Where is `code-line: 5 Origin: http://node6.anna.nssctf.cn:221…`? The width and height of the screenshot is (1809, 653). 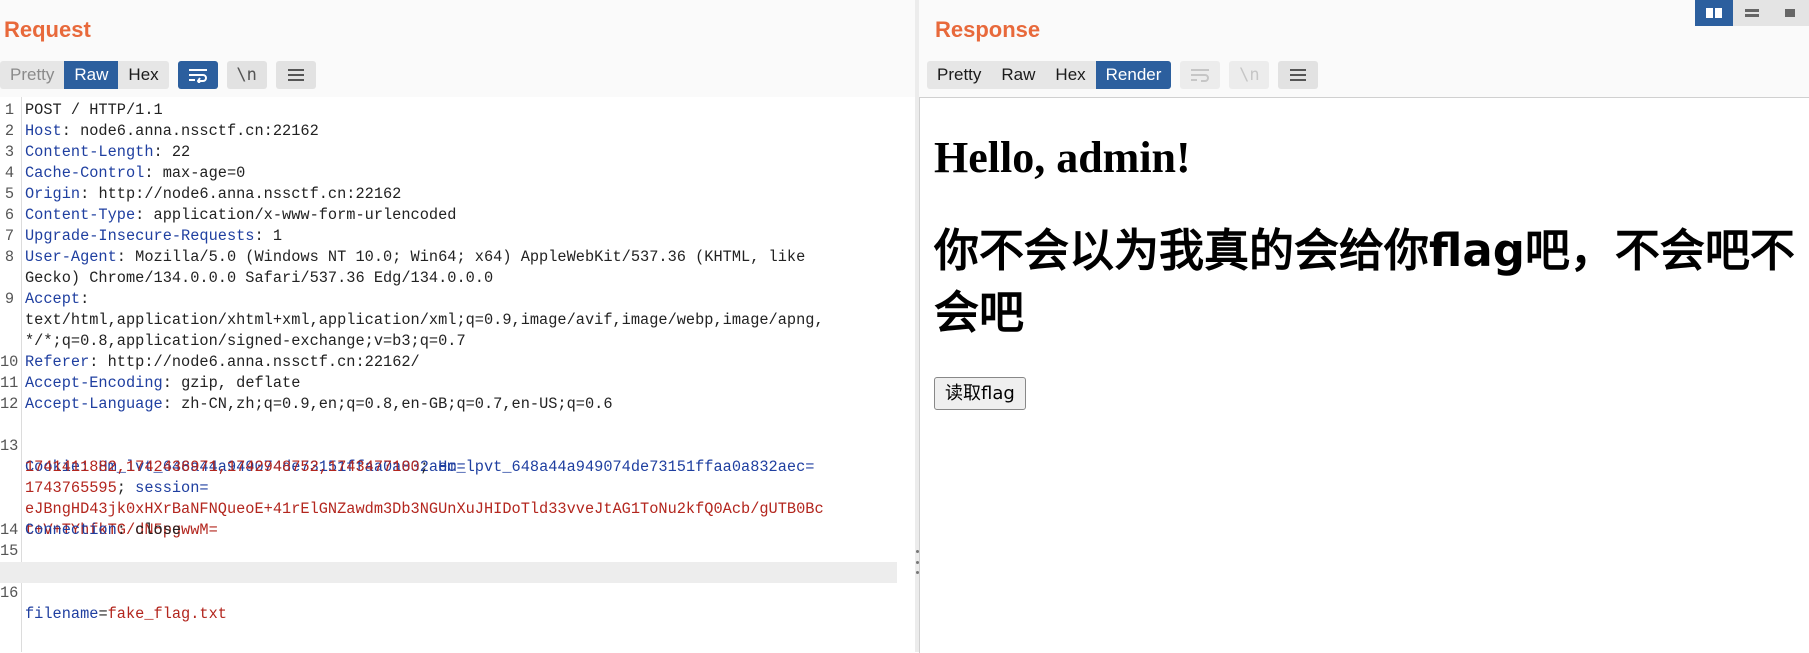
code-line: 5 Origin: http://node6.anna.nssctf.cn:221… is located at coordinates (450, 194).